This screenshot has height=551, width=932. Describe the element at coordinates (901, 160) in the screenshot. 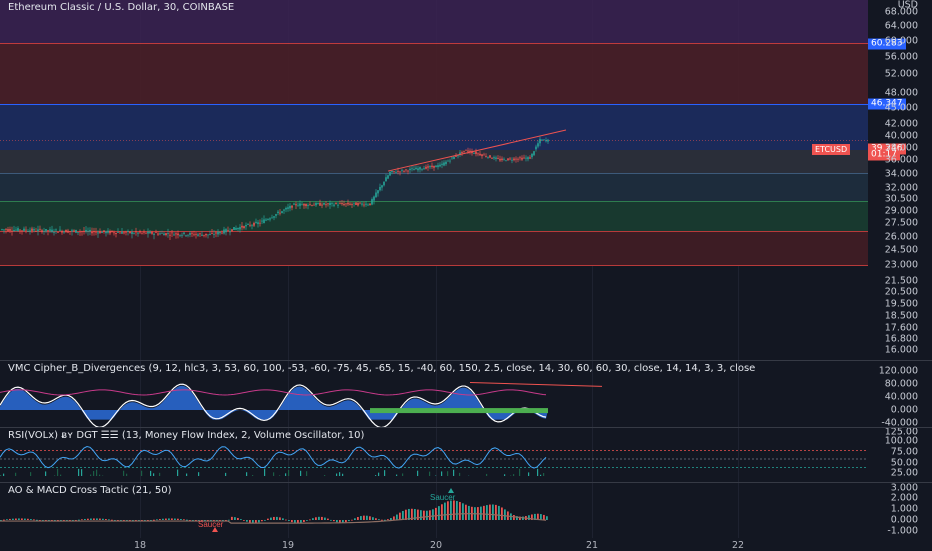

I see `price-tick: 36.000` at that location.